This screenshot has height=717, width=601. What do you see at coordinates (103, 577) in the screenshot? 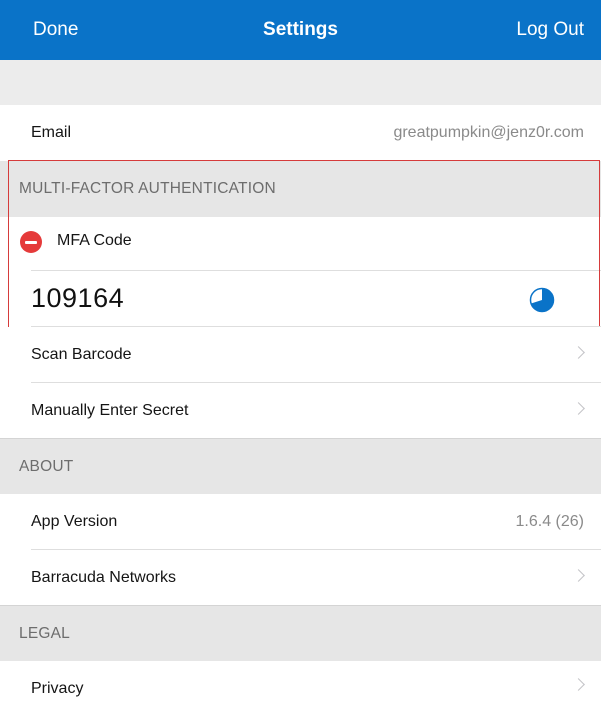
I see `barracuda-networks-label: Barracuda Networks` at bounding box center [103, 577].